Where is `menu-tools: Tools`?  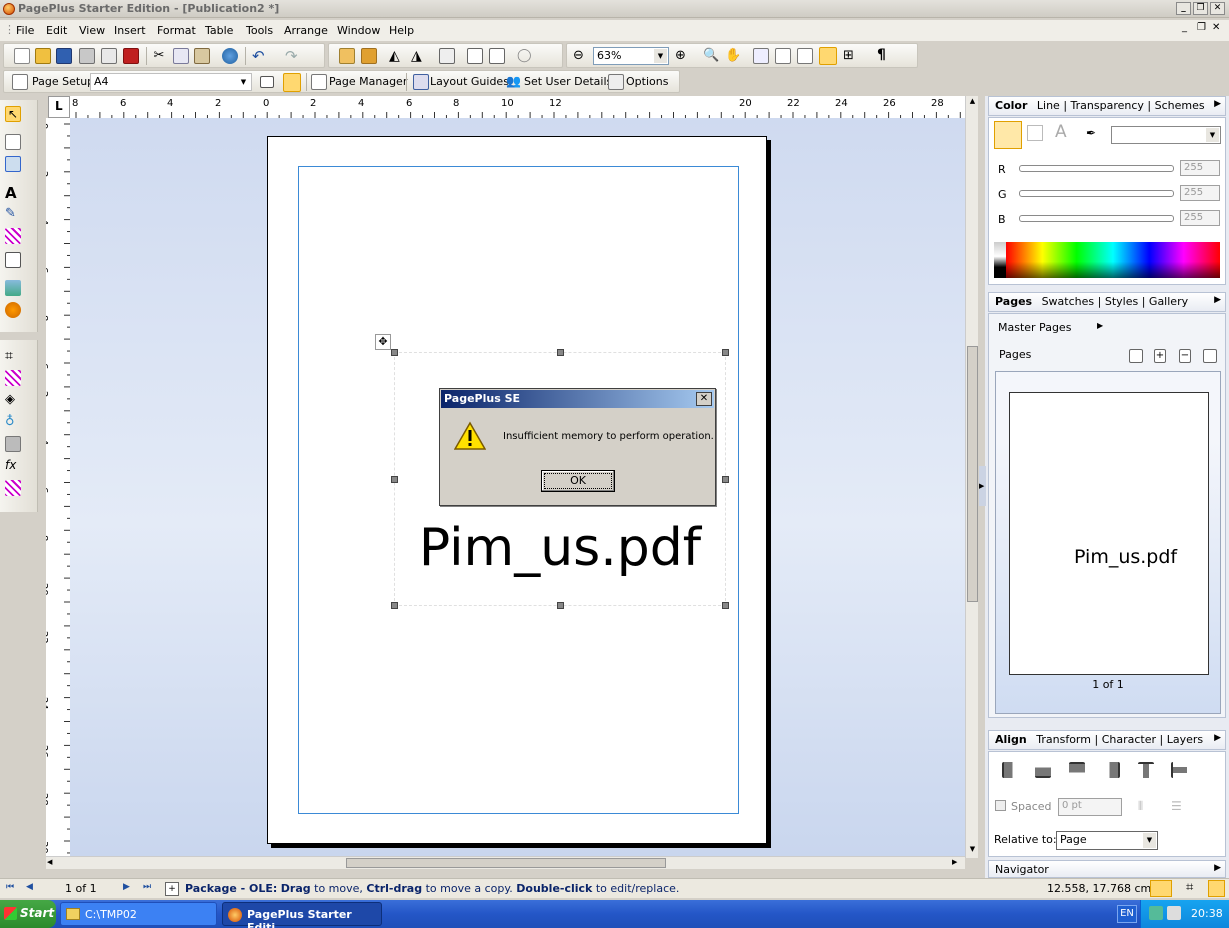 menu-tools: Tools is located at coordinates (259, 30).